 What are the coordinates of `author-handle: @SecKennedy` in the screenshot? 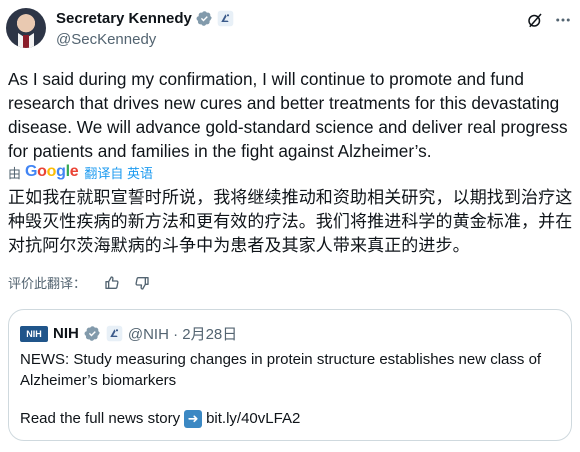 It's located at (106, 39).